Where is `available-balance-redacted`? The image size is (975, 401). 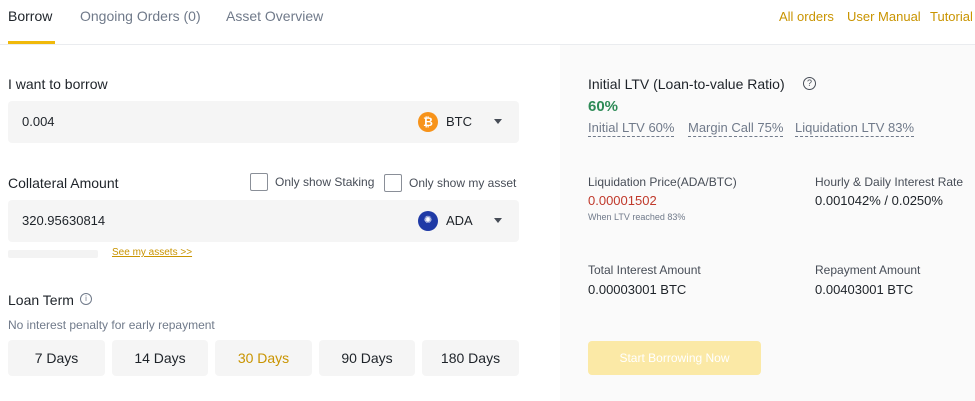 available-balance-redacted is located at coordinates (53, 254).